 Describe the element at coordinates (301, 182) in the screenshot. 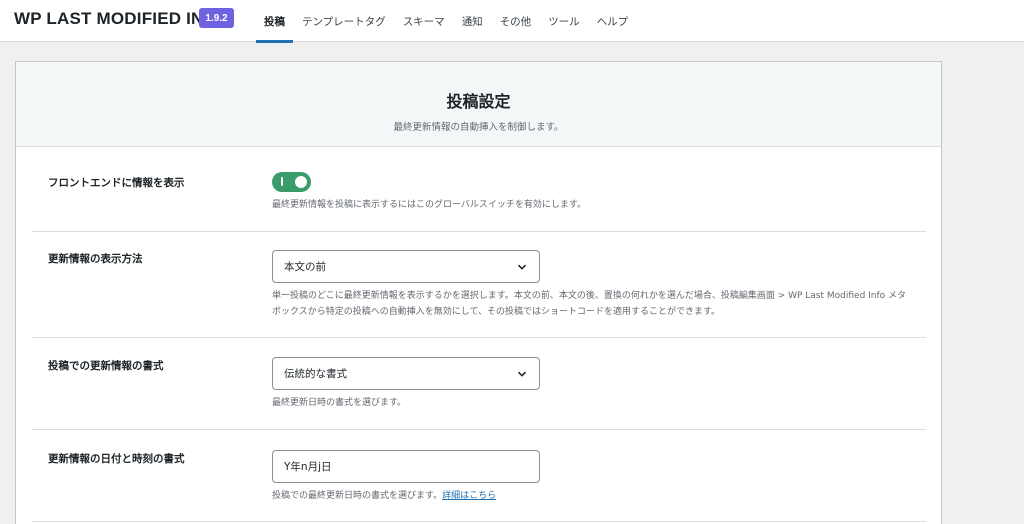

I see `toggle-knob` at that location.